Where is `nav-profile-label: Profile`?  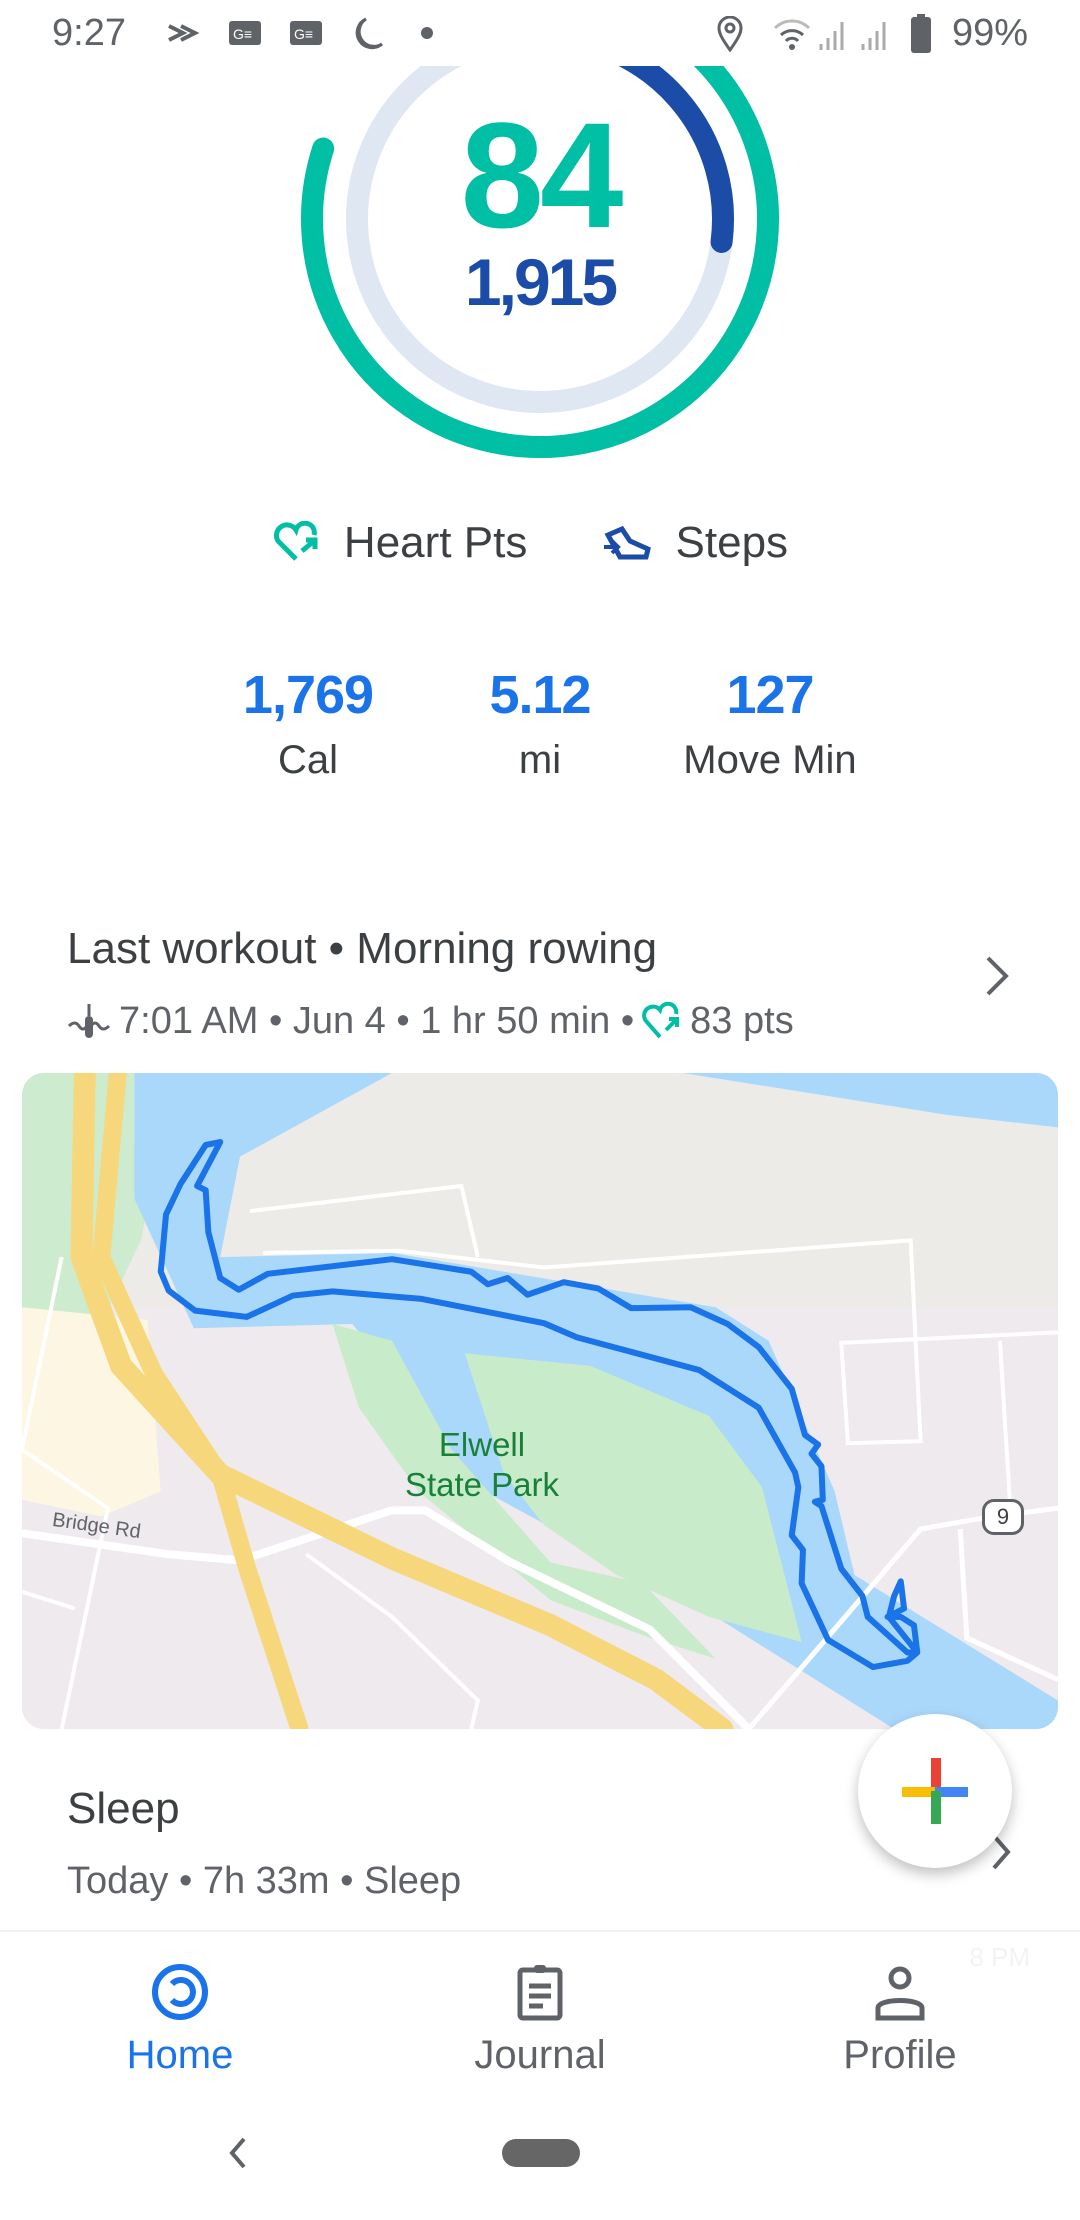 nav-profile-label: Profile is located at coordinates (900, 2055).